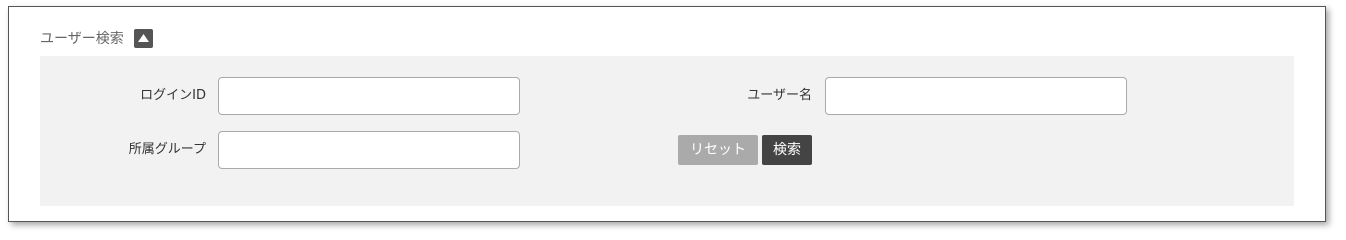 The width and height of the screenshot is (1346, 240). I want to click on panel-header: ユーザー検索, so click(96, 38).